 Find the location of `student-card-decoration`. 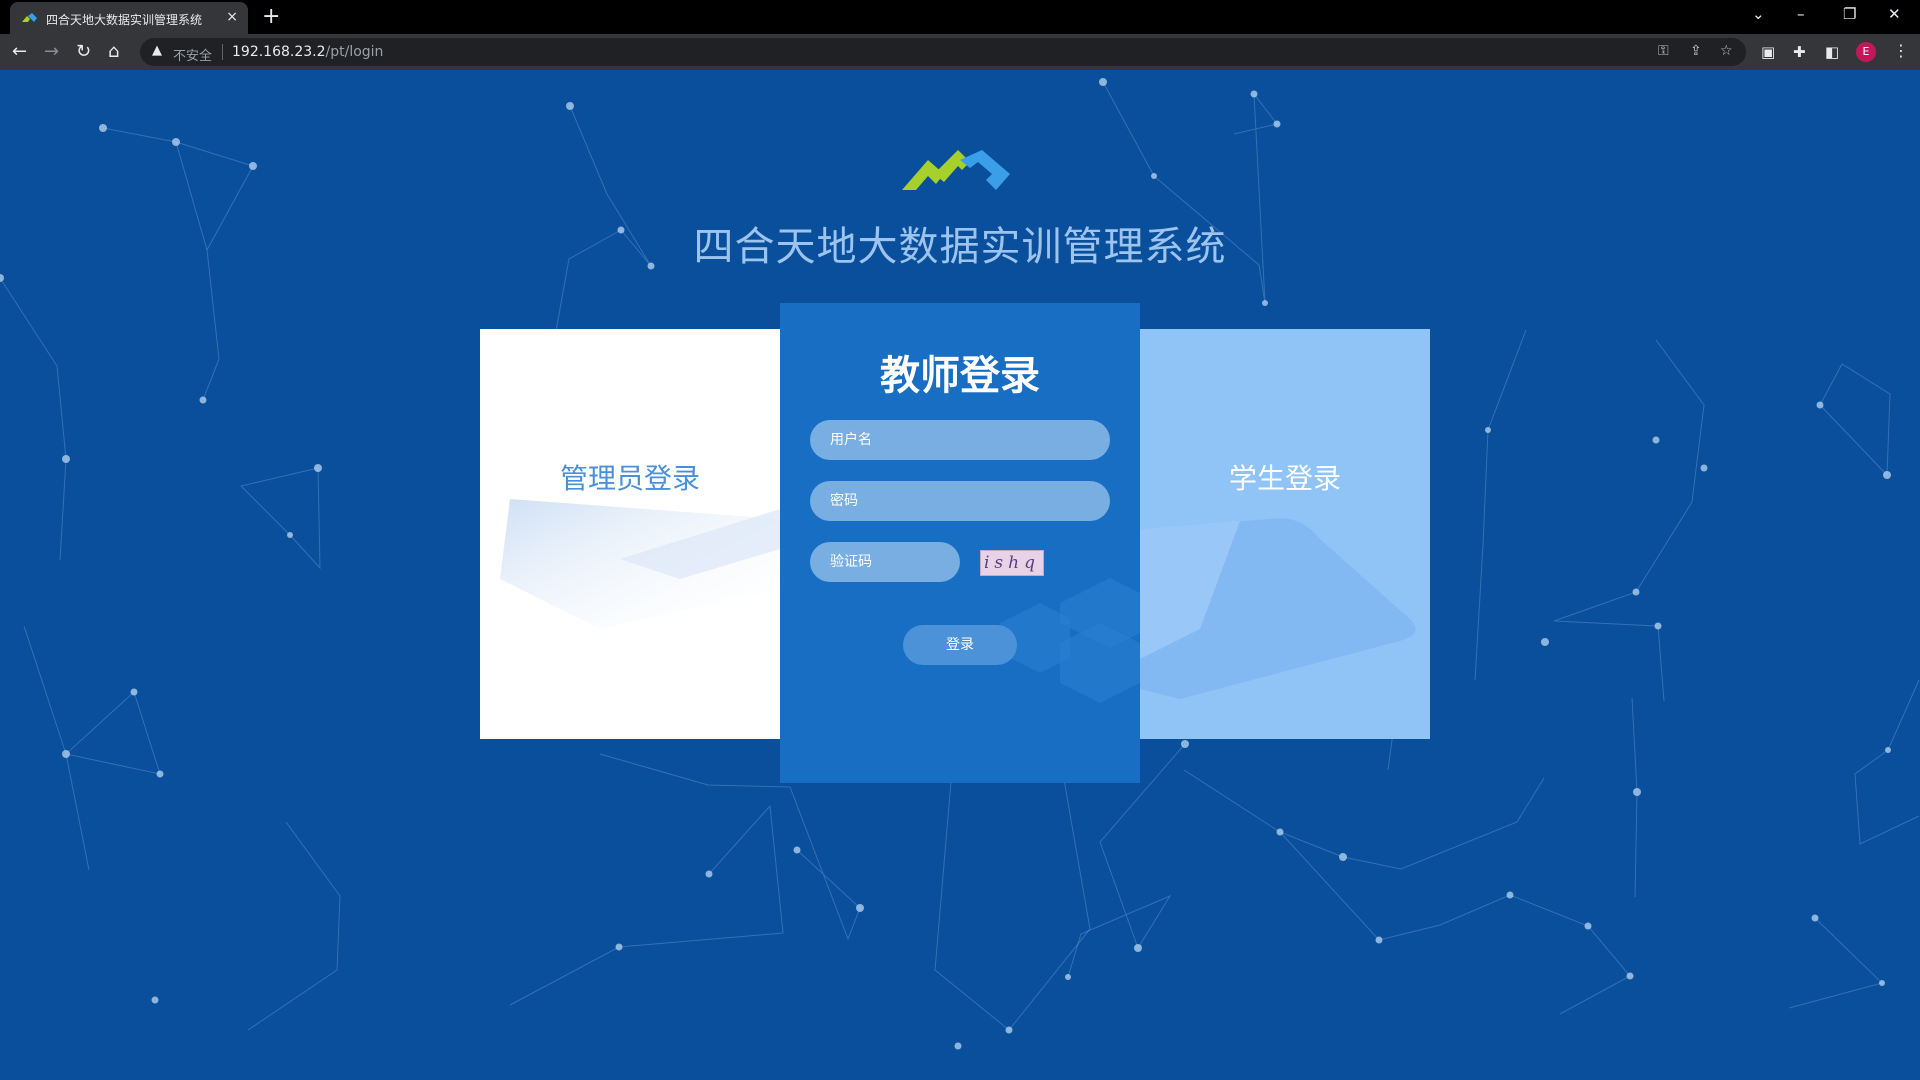

student-card-decoration is located at coordinates (1278, 608).